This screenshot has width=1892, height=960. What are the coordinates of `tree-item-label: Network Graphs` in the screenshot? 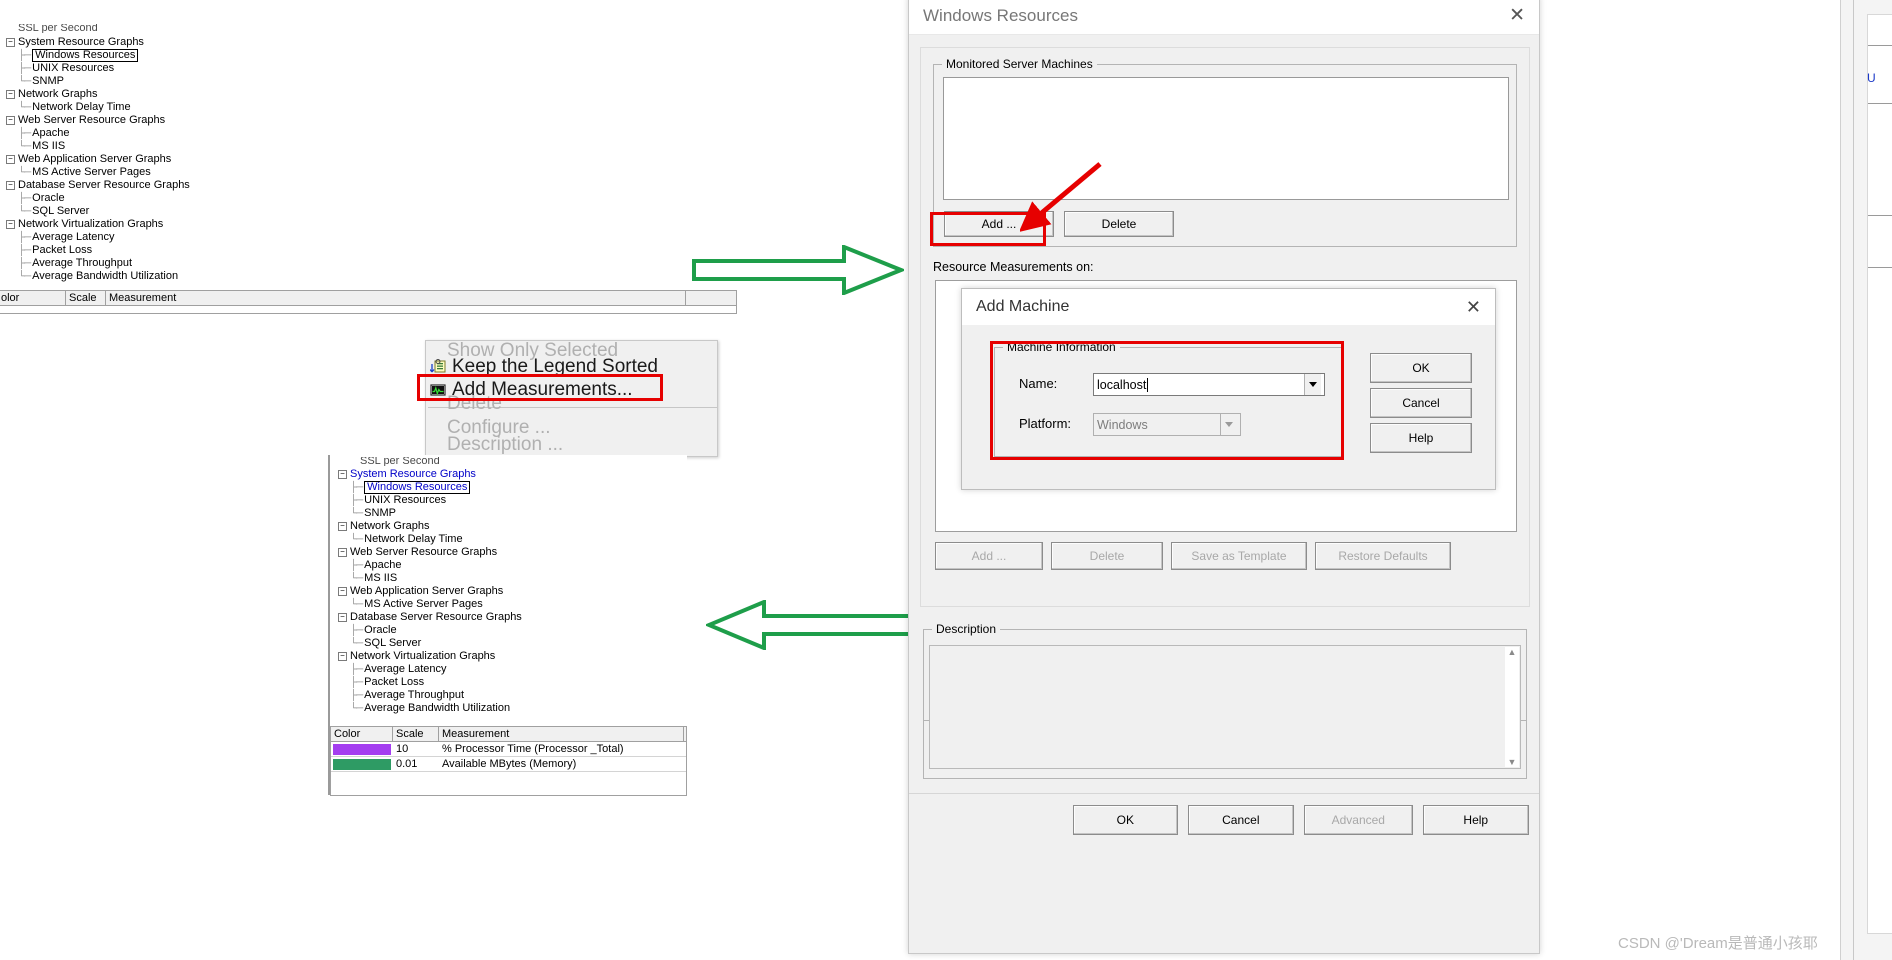 It's located at (390, 526).